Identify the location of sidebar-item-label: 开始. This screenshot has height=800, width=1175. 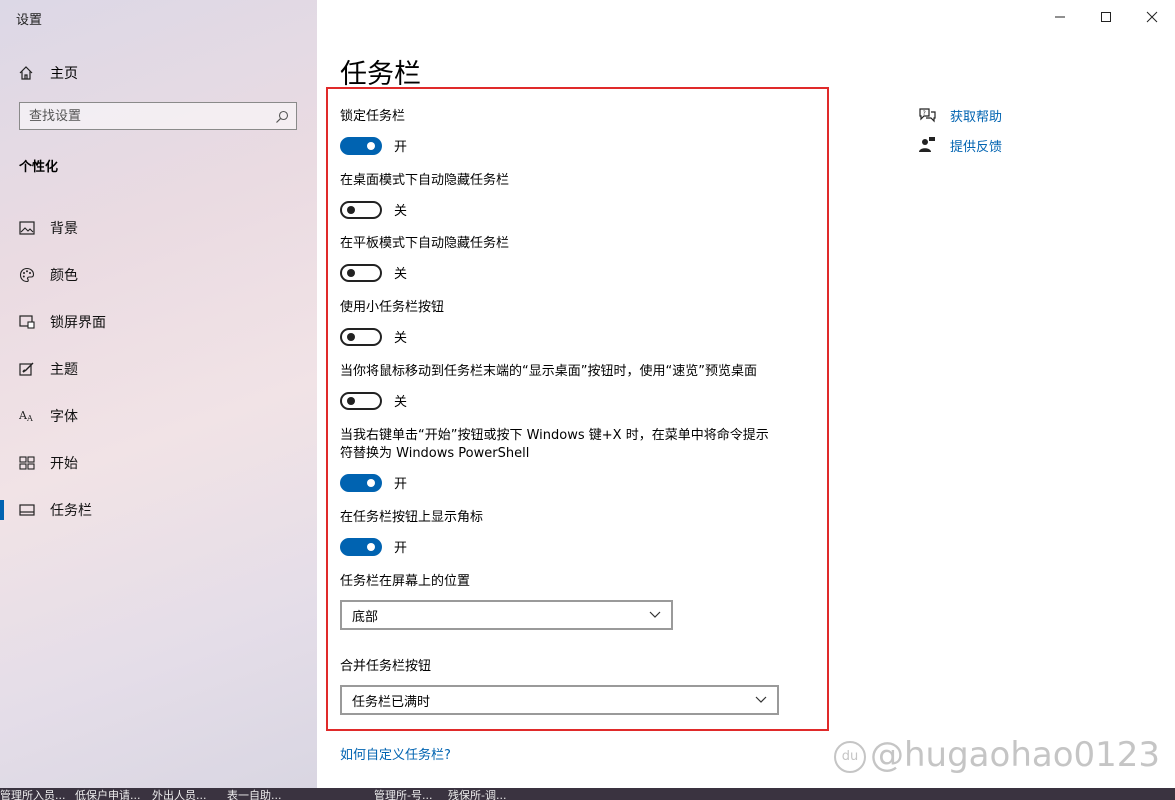
(64, 463).